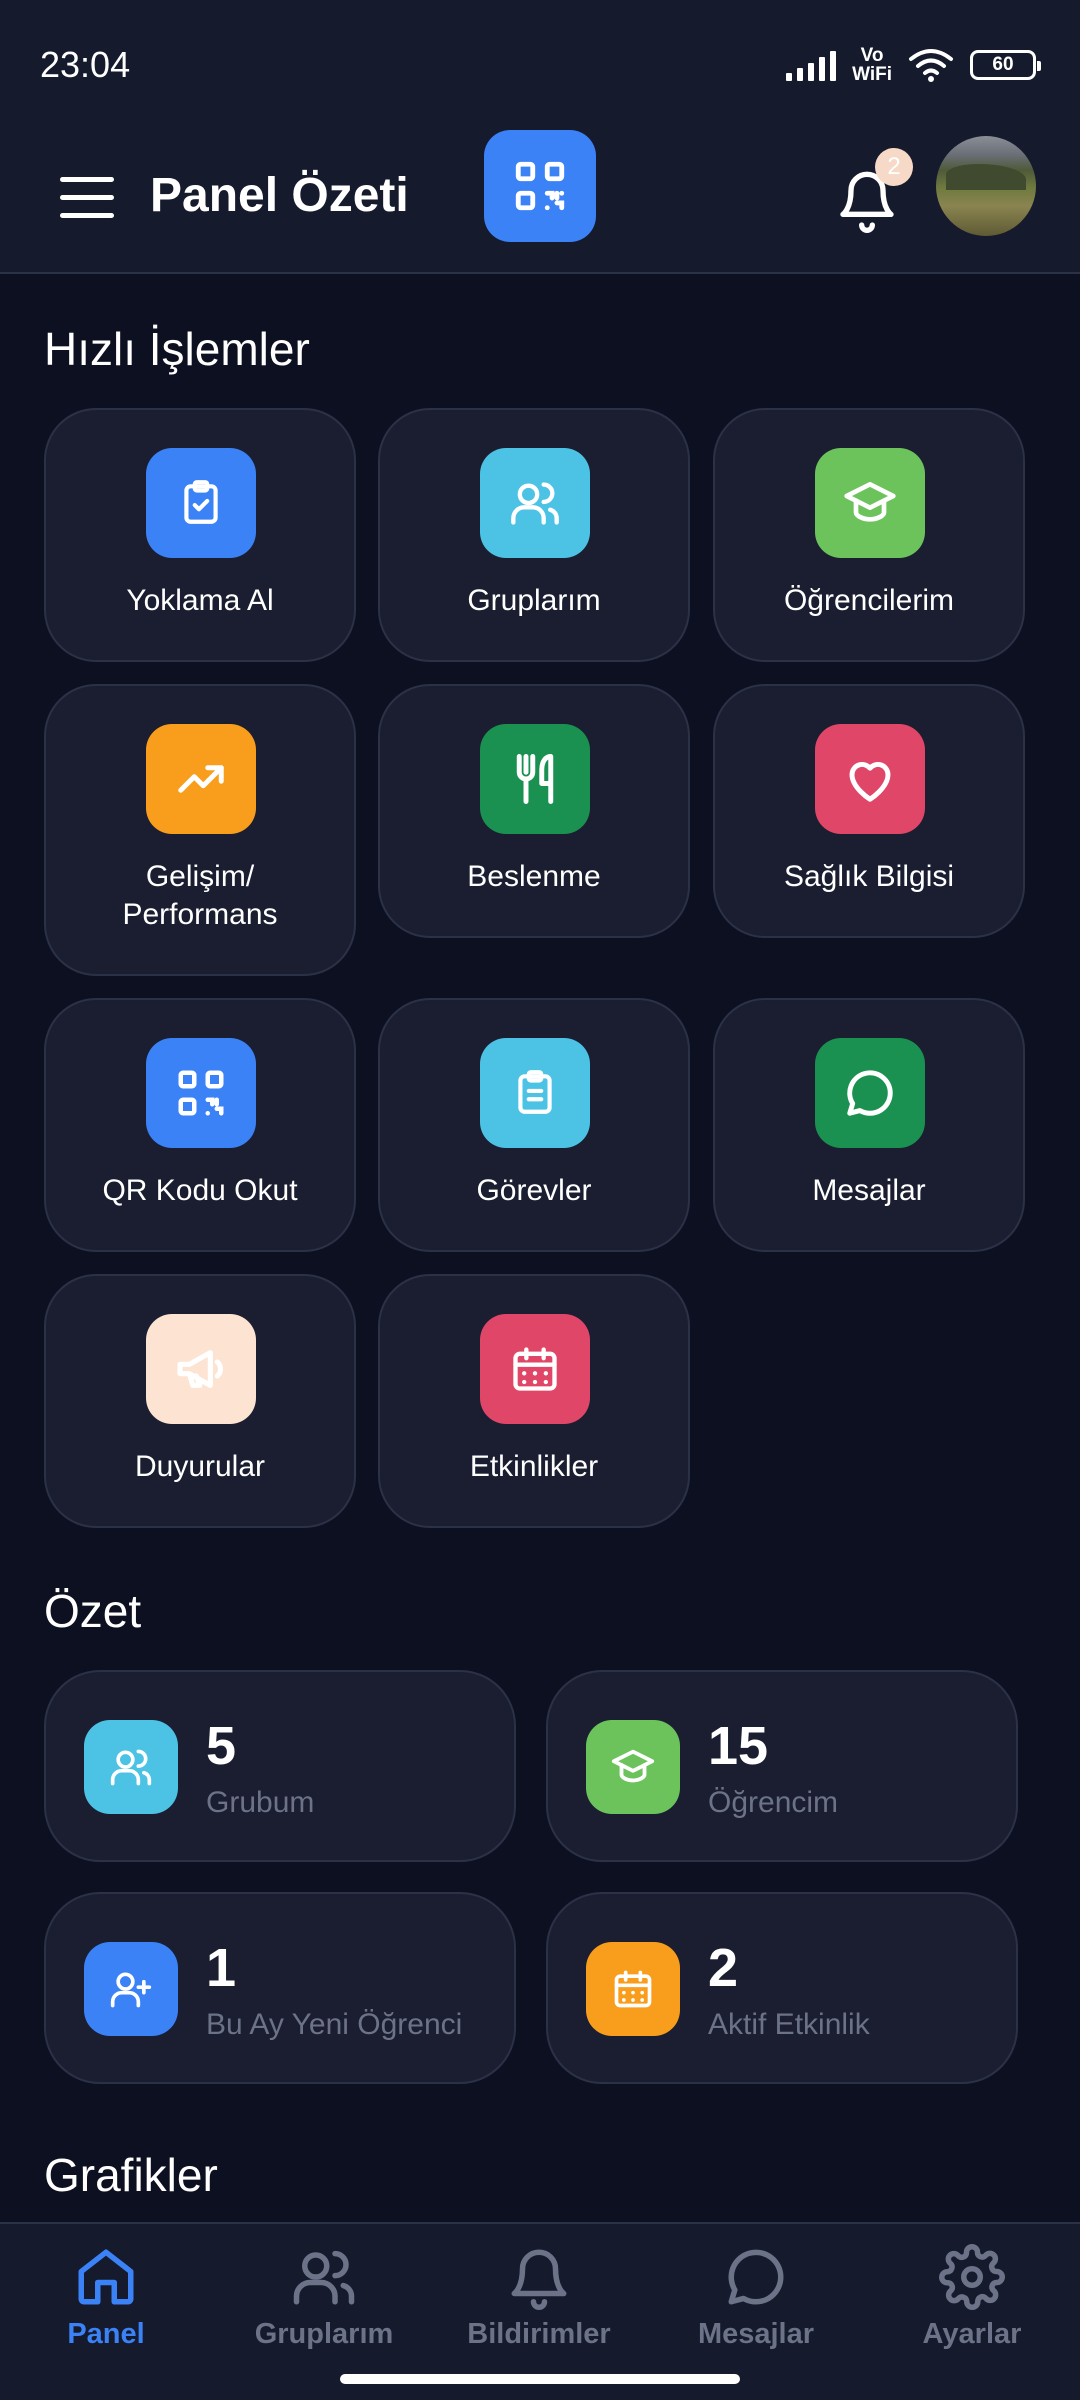  I want to click on clipboard-check-icon, so click(201, 503).